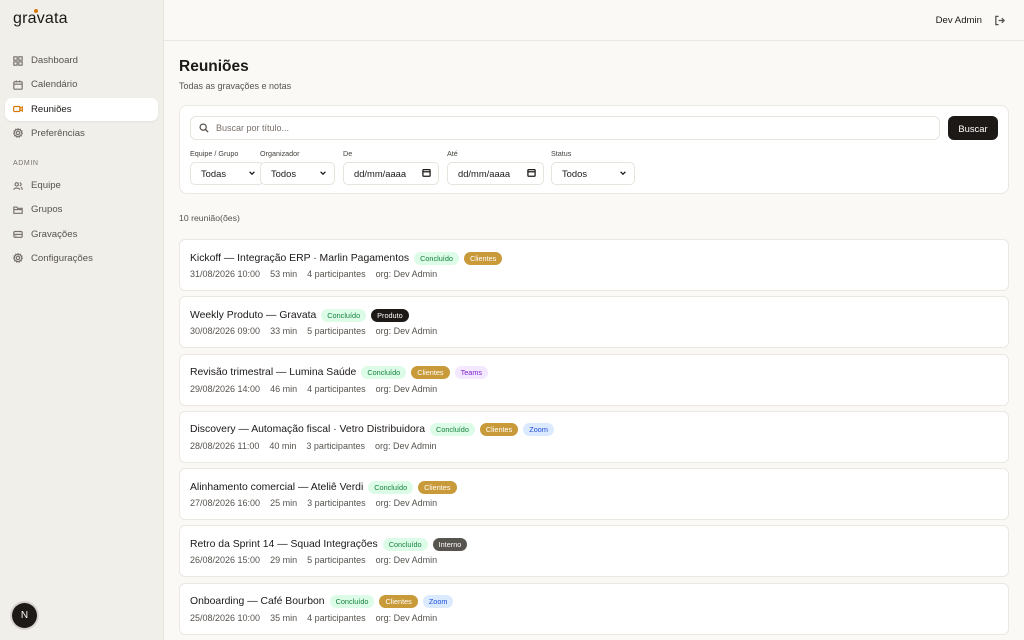 The height and width of the screenshot is (640, 1024). I want to click on meeting-duration: 35 min, so click(284, 617).